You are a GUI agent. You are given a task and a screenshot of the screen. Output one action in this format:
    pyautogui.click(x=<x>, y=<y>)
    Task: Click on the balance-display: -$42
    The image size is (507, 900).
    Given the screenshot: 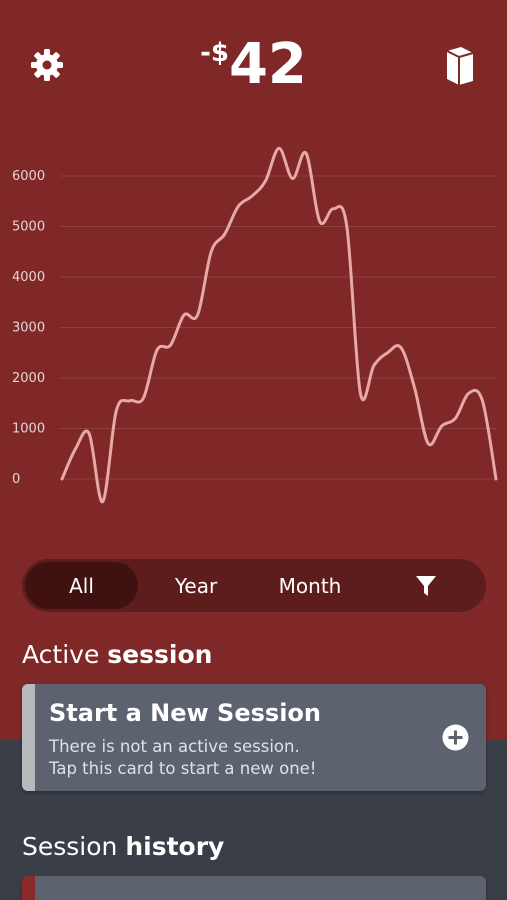 What is the action you would take?
    pyautogui.click(x=253, y=65)
    